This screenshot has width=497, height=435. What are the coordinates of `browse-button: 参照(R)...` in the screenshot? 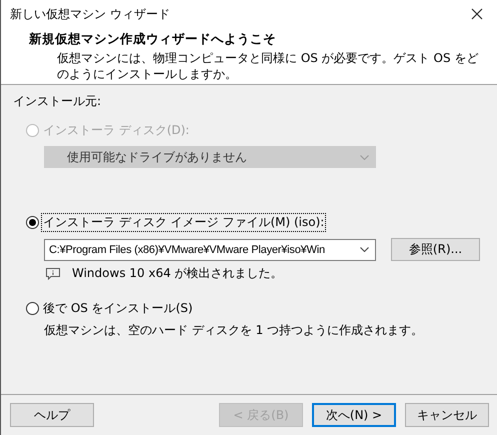 It's located at (435, 249).